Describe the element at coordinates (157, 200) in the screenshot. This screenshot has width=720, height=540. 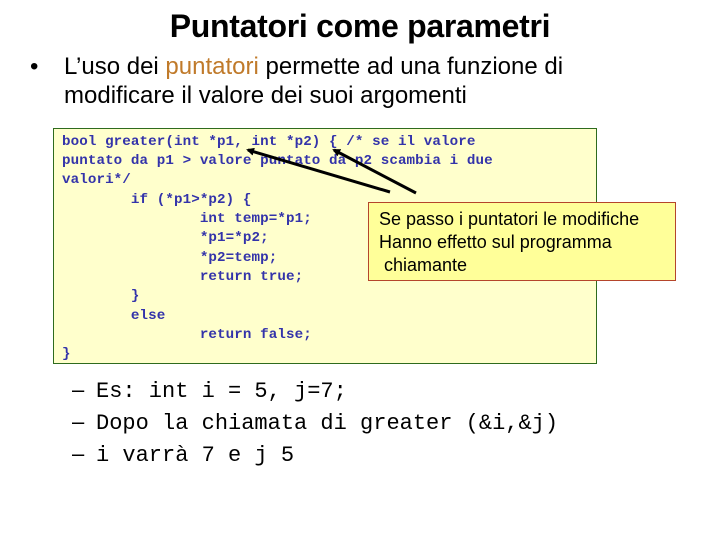
I see `code-line: if (*p1>*p2) {` at that location.